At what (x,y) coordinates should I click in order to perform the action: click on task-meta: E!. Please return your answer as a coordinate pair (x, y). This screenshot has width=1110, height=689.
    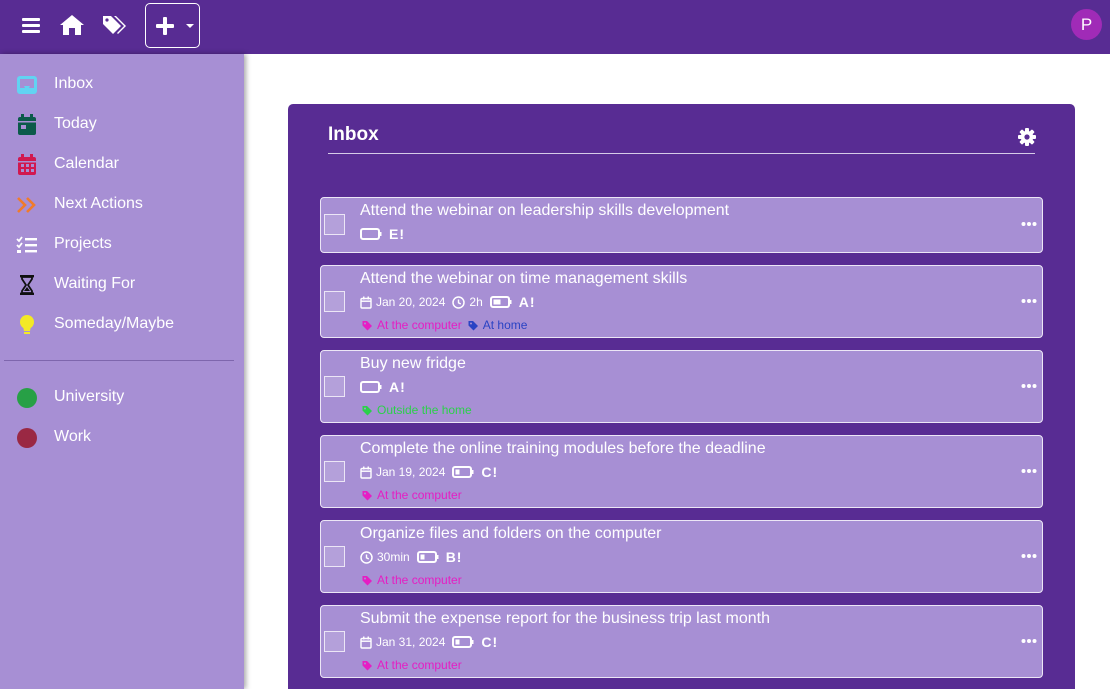
    Looking at the image, I should click on (382, 234).